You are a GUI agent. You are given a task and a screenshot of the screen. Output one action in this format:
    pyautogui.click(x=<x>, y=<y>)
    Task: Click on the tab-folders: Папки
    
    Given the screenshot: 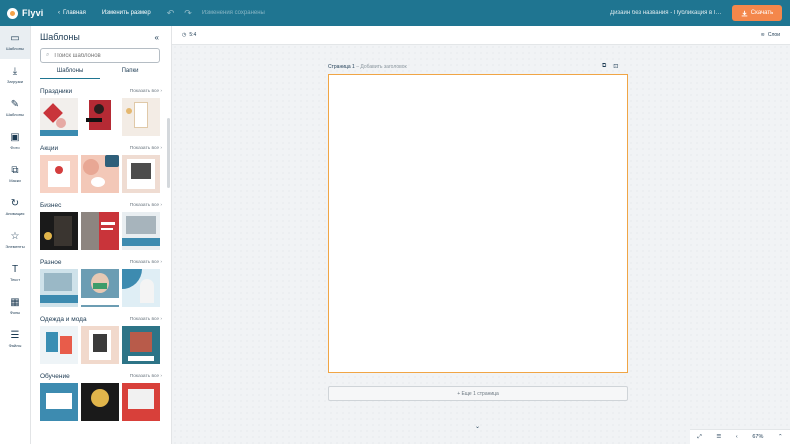 What is the action you would take?
    pyautogui.click(x=130, y=72)
    